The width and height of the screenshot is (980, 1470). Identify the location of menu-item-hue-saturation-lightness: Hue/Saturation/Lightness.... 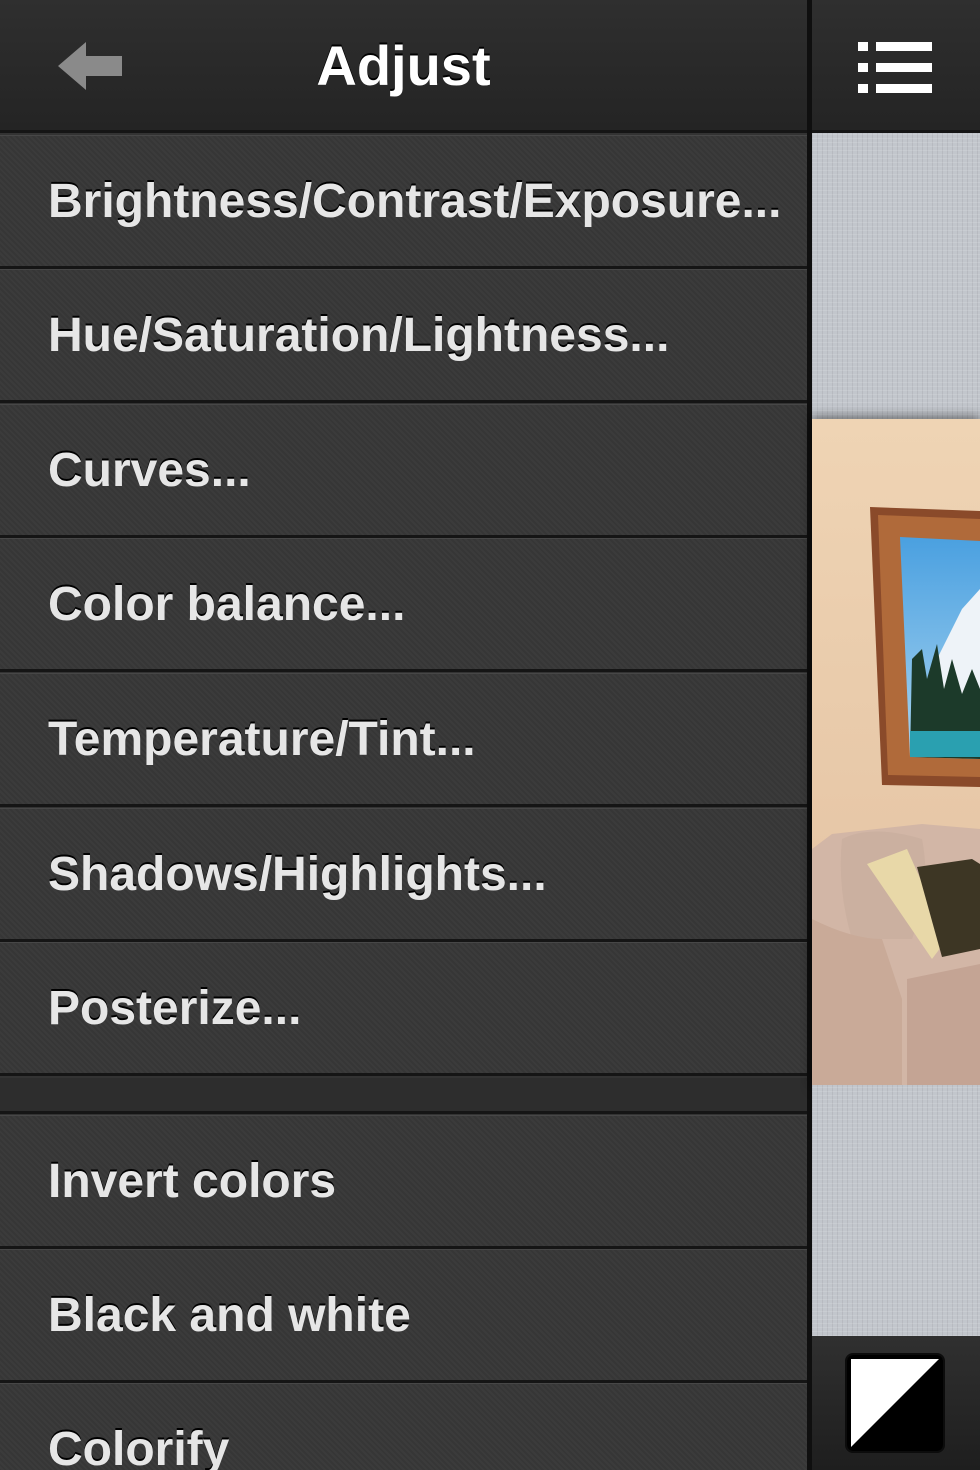
(403, 336).